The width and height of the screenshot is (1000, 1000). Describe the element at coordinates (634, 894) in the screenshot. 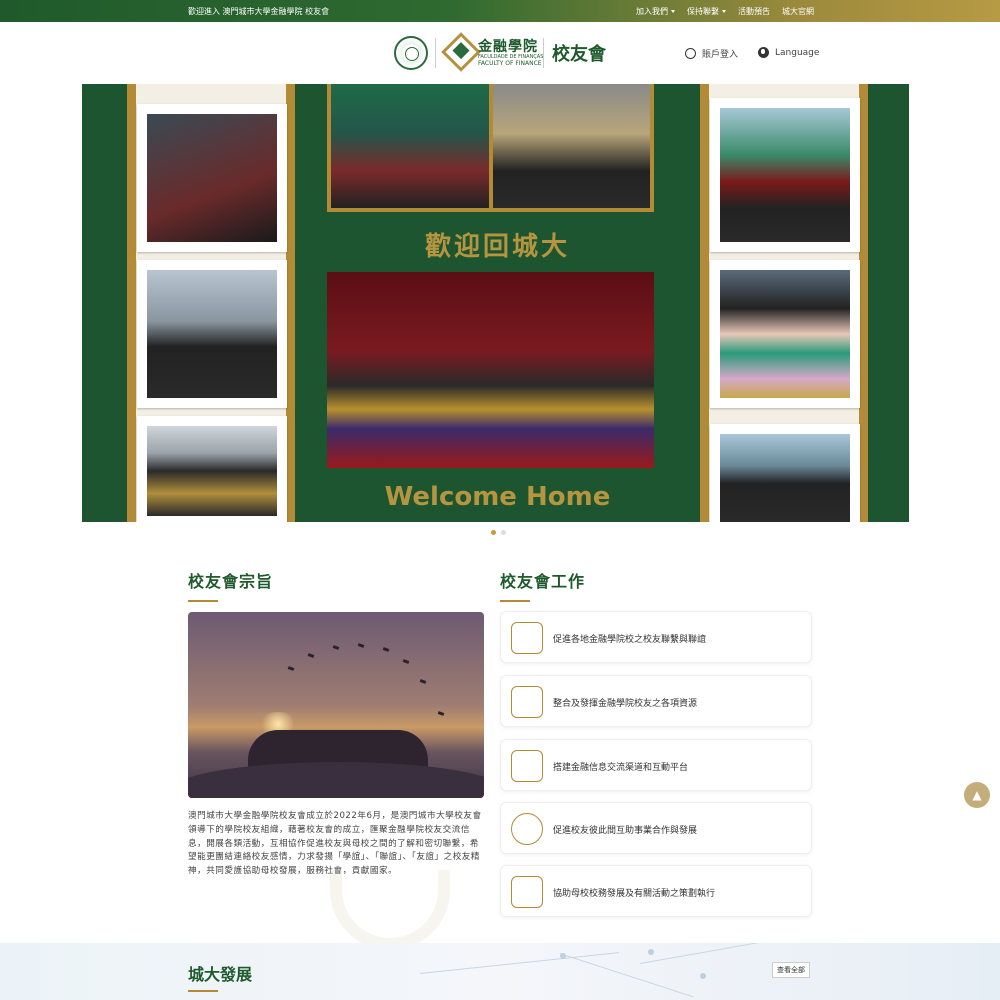

I see `work-item-label: 協助母校校務發展及有關活動之策劃執行` at that location.